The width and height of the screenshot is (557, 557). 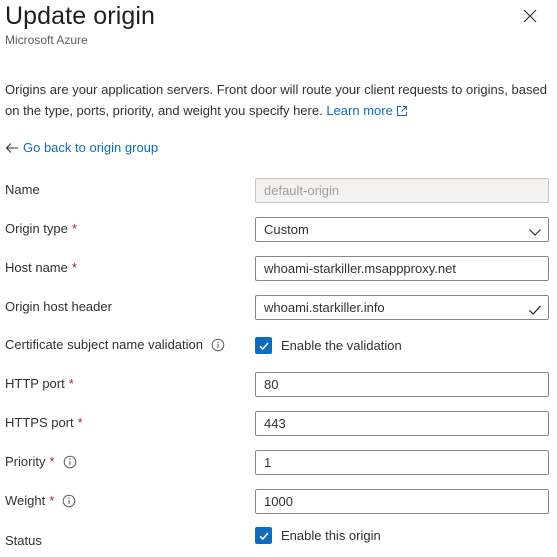 I want to click on origin-host-header-input: whoami.starkiller.info, so click(x=402, y=307).